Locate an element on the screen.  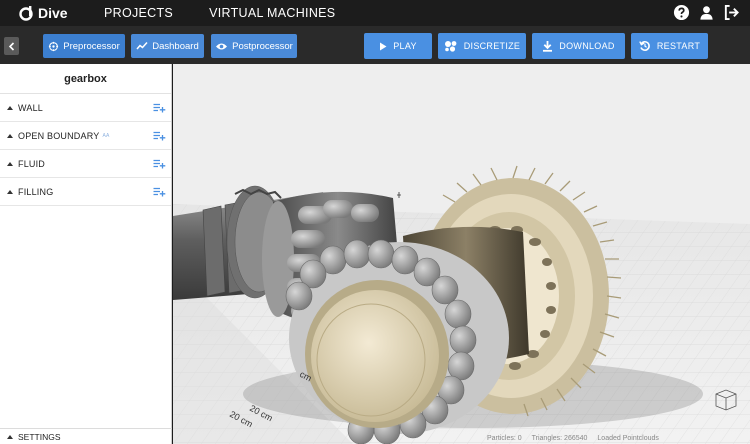
line-chart-icon is located at coordinates (142, 46).